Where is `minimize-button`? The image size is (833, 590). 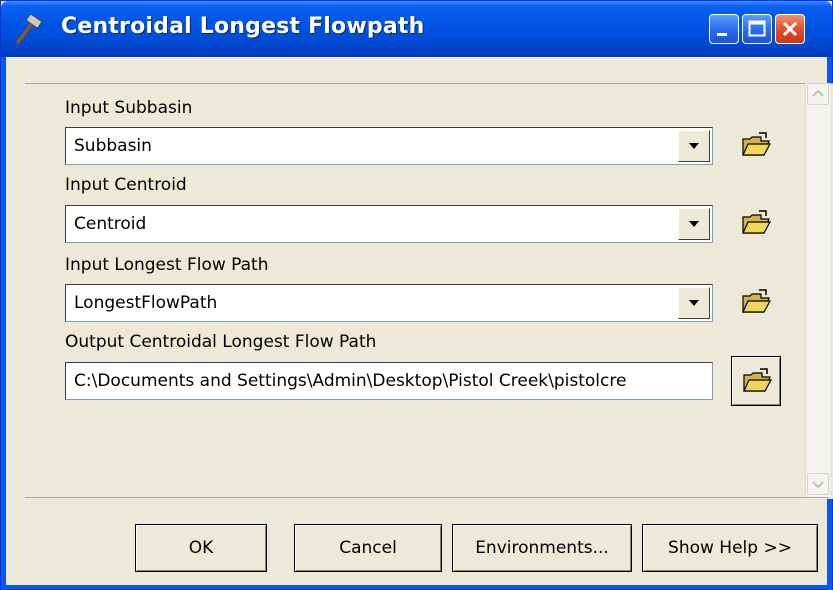 minimize-button is located at coordinates (724, 29).